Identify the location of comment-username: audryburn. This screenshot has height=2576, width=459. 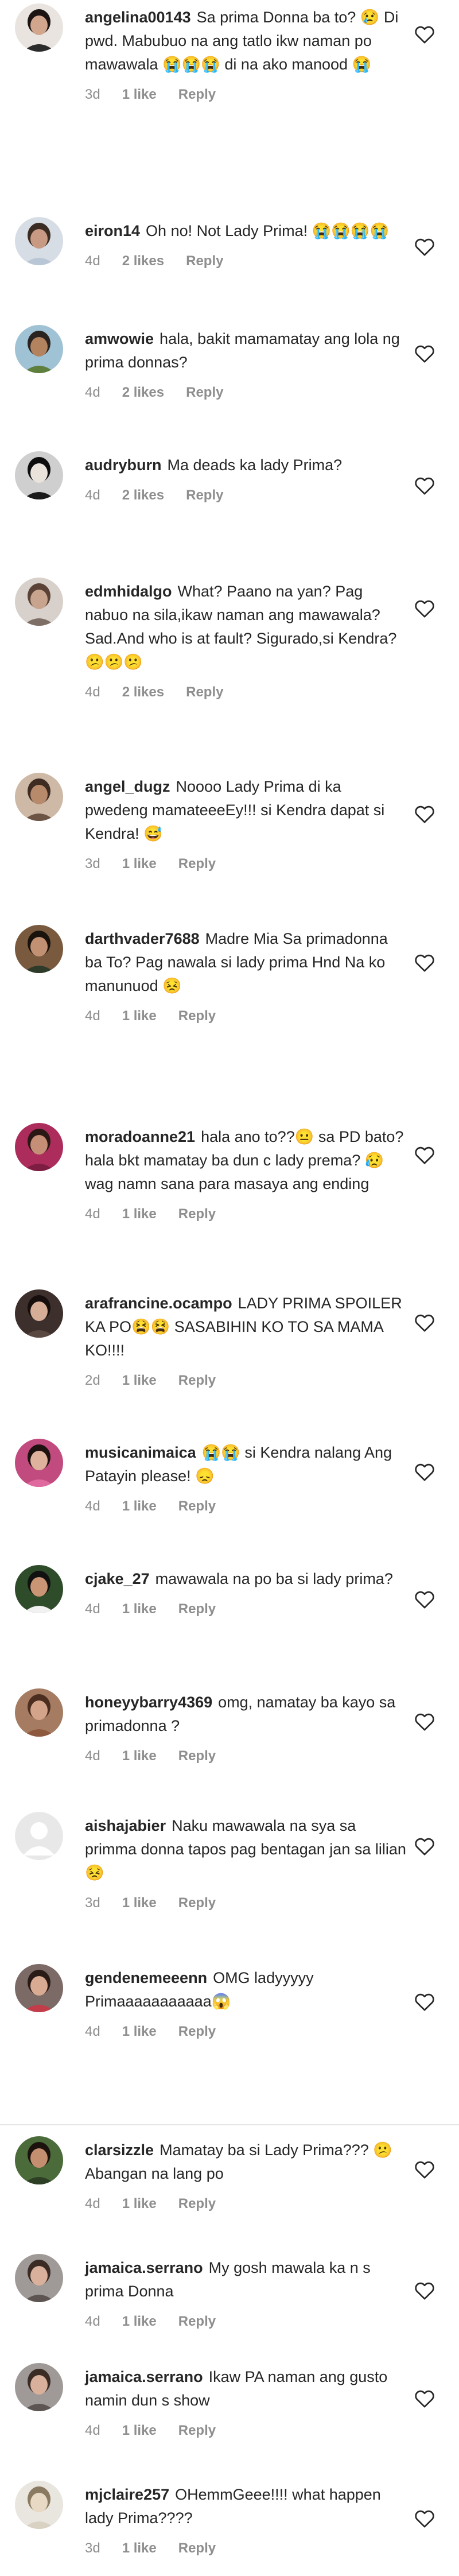
(123, 465).